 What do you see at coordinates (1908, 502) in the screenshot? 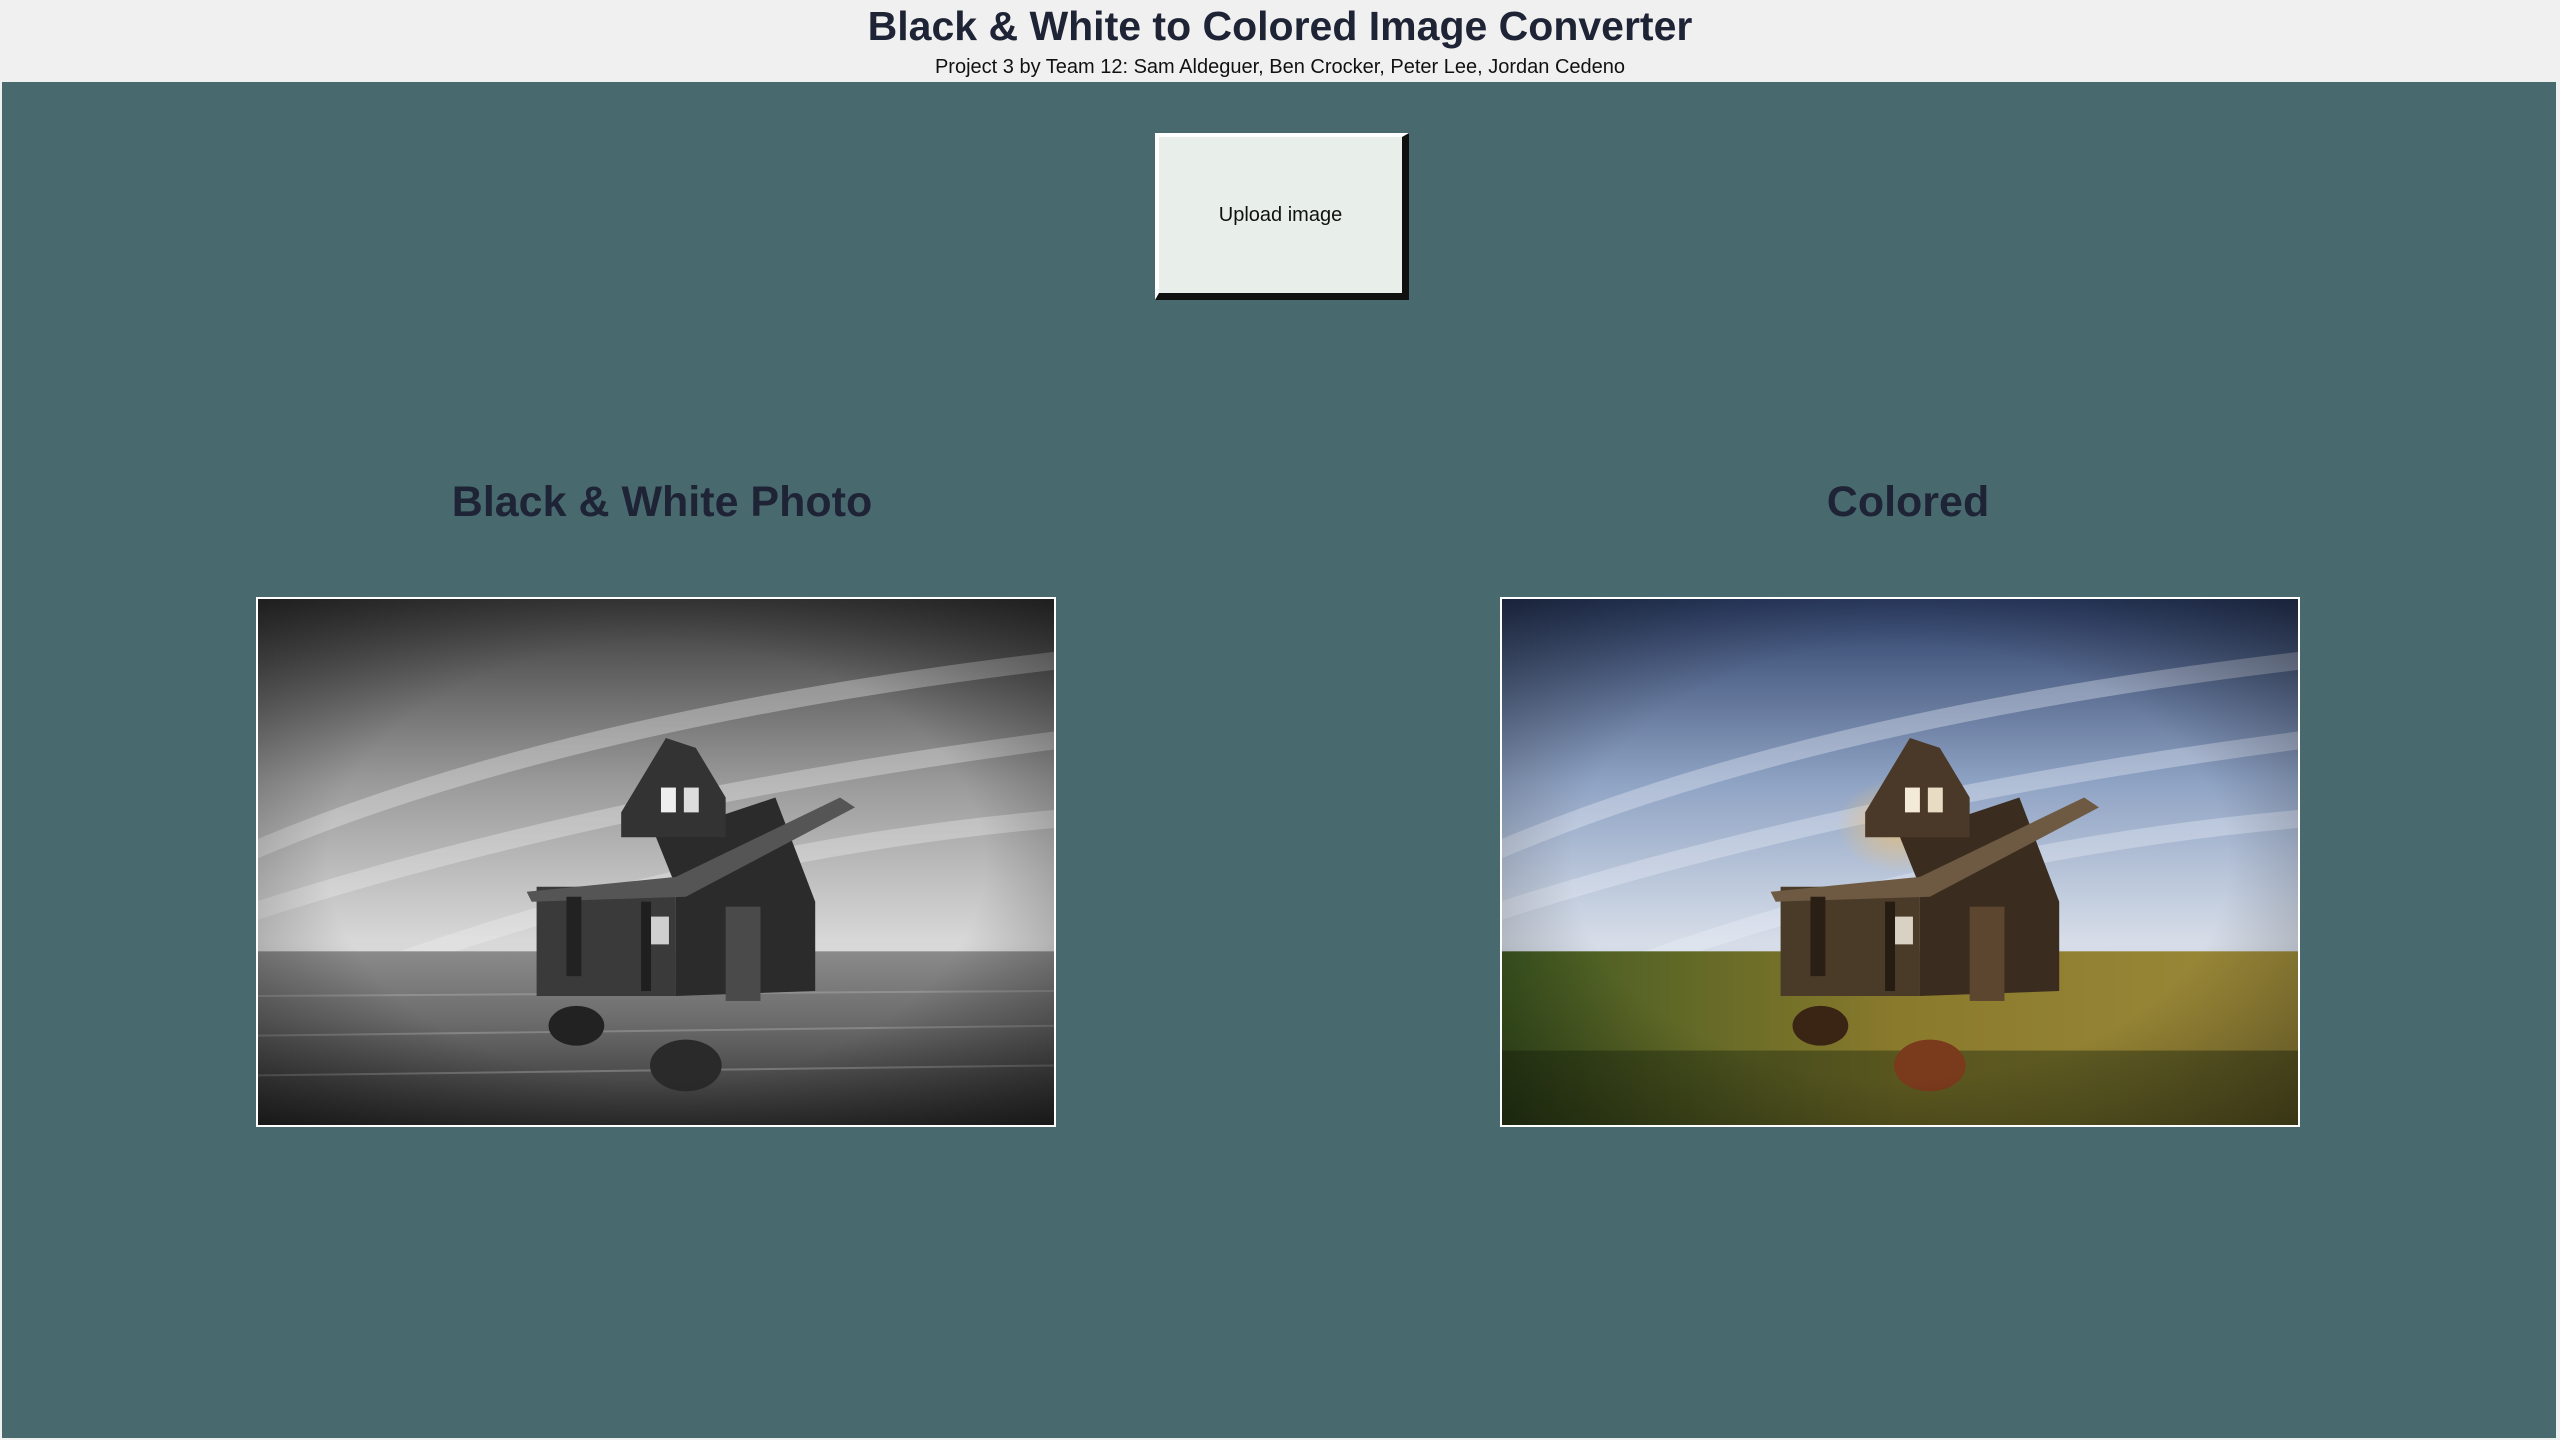
I see `colored-photo-heading: Colored` at bounding box center [1908, 502].